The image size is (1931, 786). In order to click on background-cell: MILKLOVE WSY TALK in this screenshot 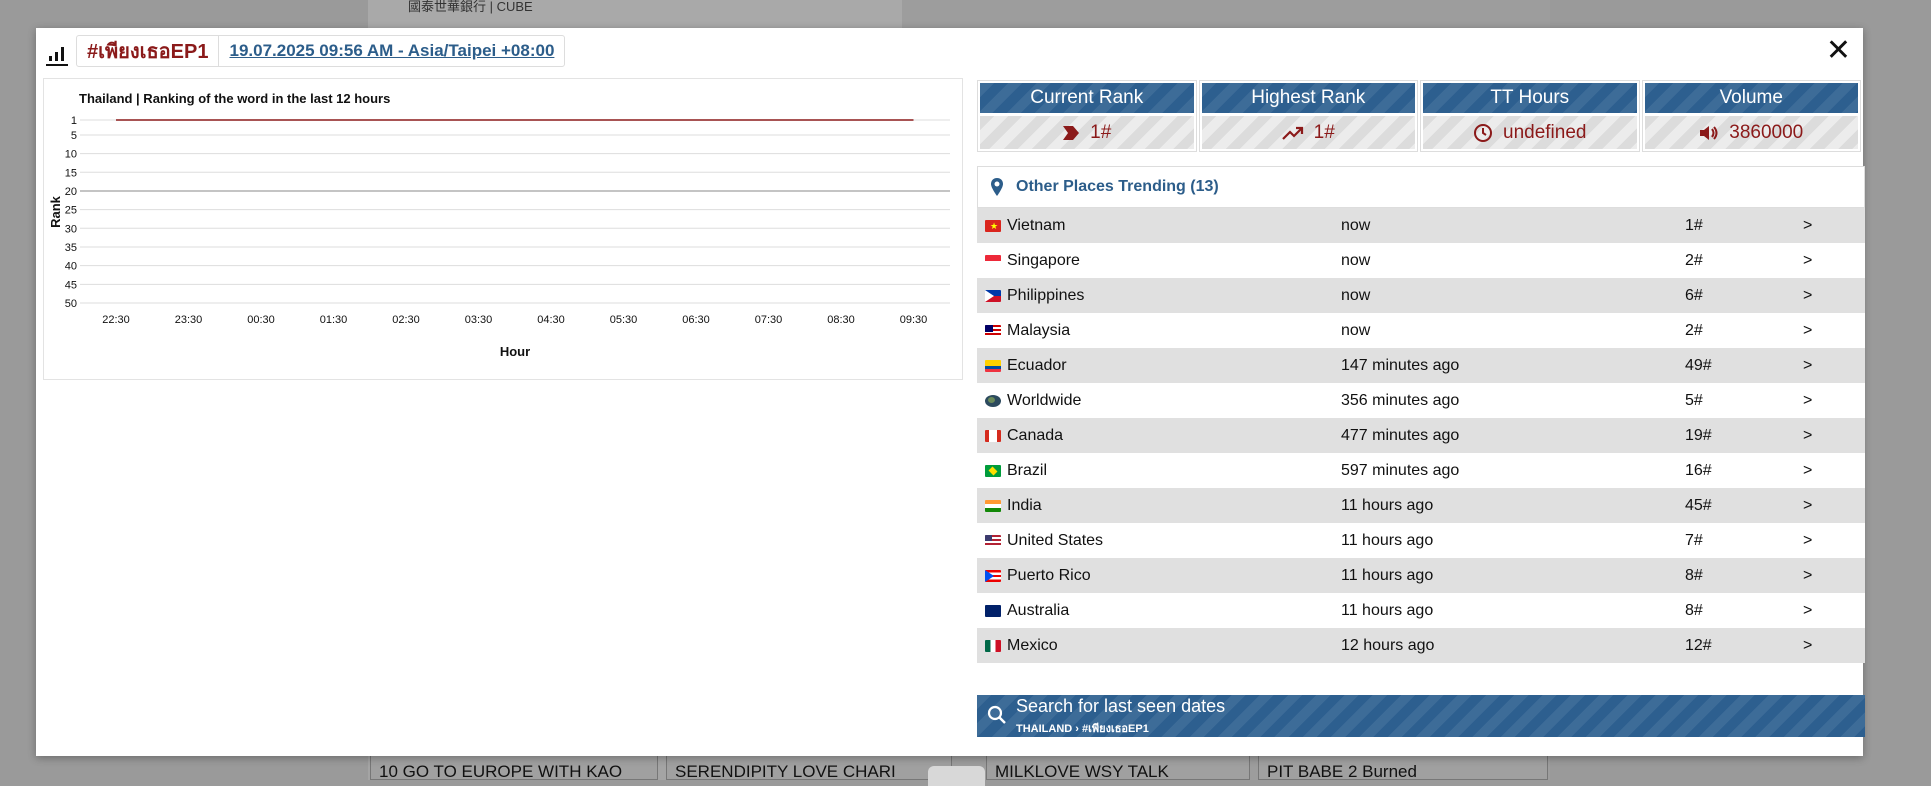, I will do `click(1118, 767)`.